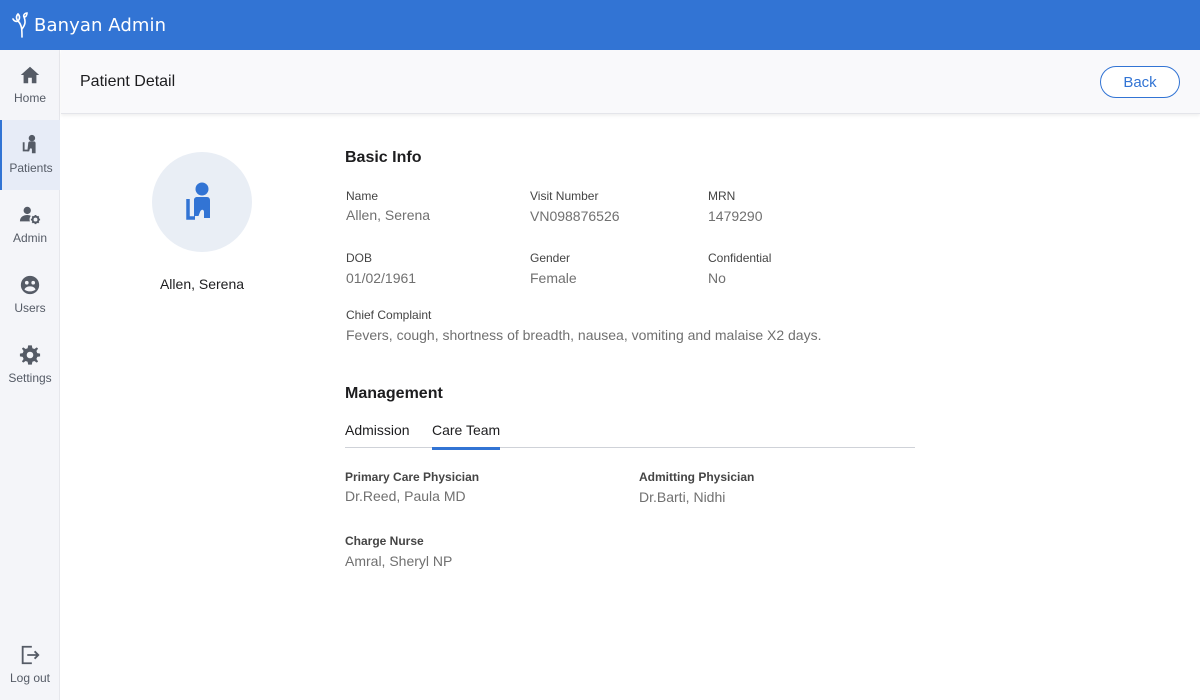  I want to click on basic-info-title: Basic Info, so click(383, 157).